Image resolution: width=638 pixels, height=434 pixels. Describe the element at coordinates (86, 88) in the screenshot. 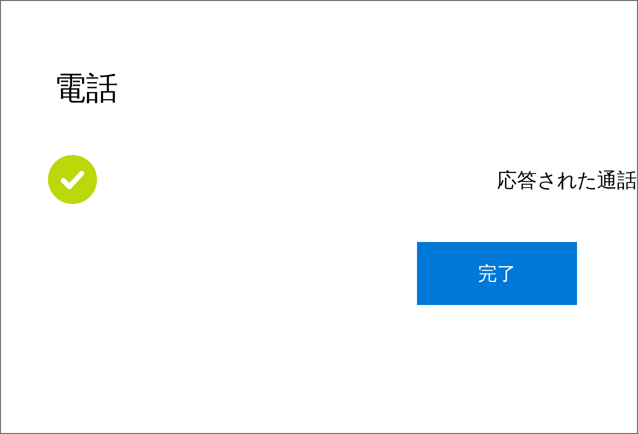

I see `window-title: 電話` at that location.